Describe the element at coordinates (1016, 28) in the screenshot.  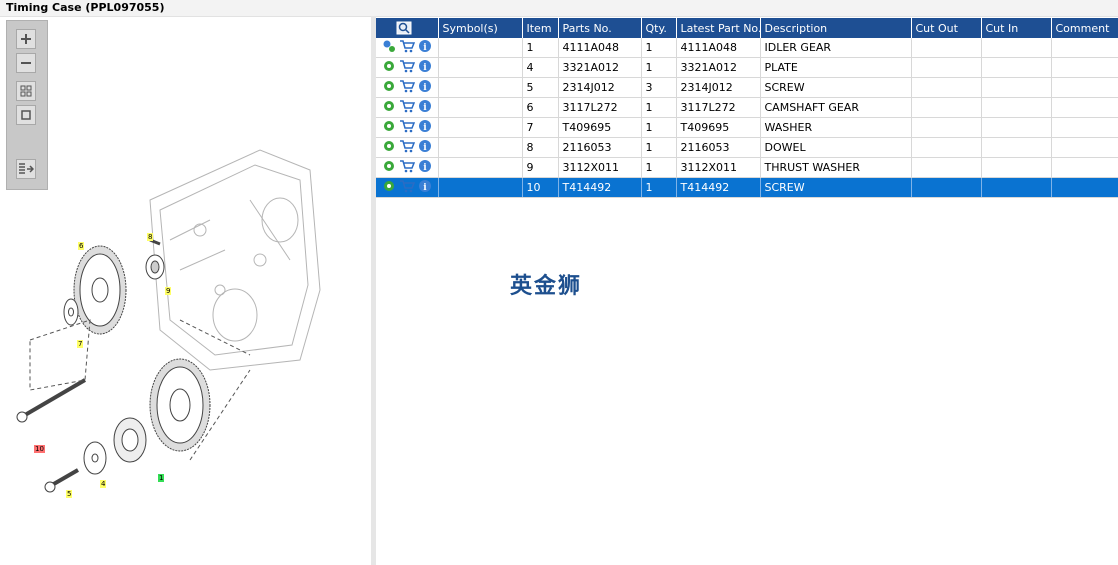
I see `header-cut-in: Cut In` at that location.